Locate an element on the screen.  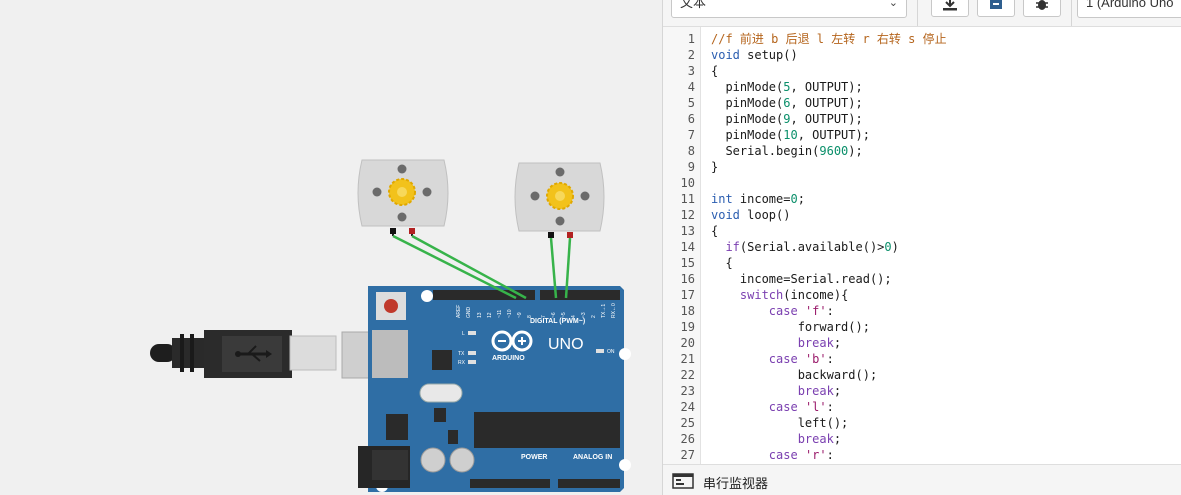
code-line: void setup() is located at coordinates (754, 55).